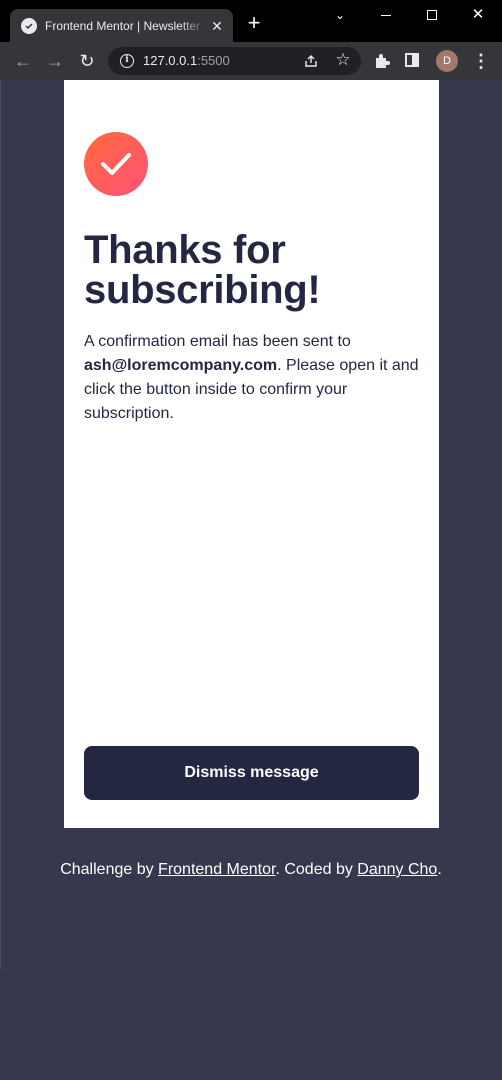 The height and width of the screenshot is (1080, 502). Describe the element at coordinates (217, 26) in the screenshot. I see `tab-close-icon: ✕` at that location.